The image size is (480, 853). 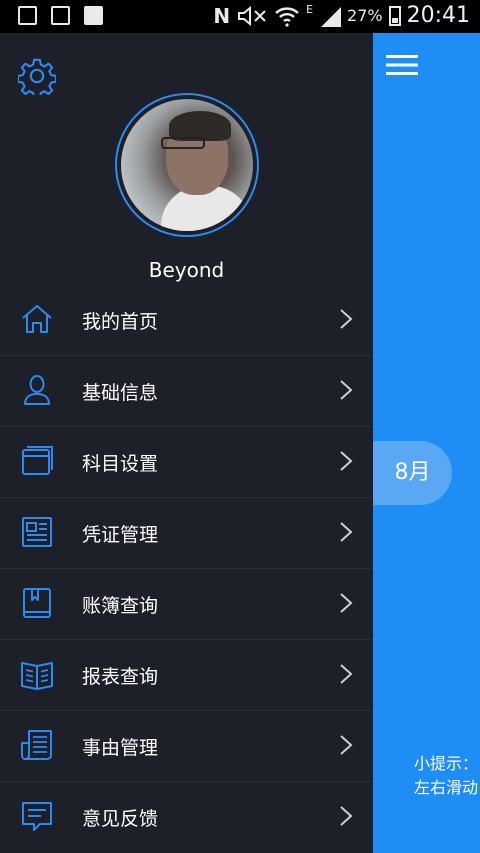 What do you see at coordinates (186, 320) in the screenshot?
I see `menu-item-home: 我的首页` at bounding box center [186, 320].